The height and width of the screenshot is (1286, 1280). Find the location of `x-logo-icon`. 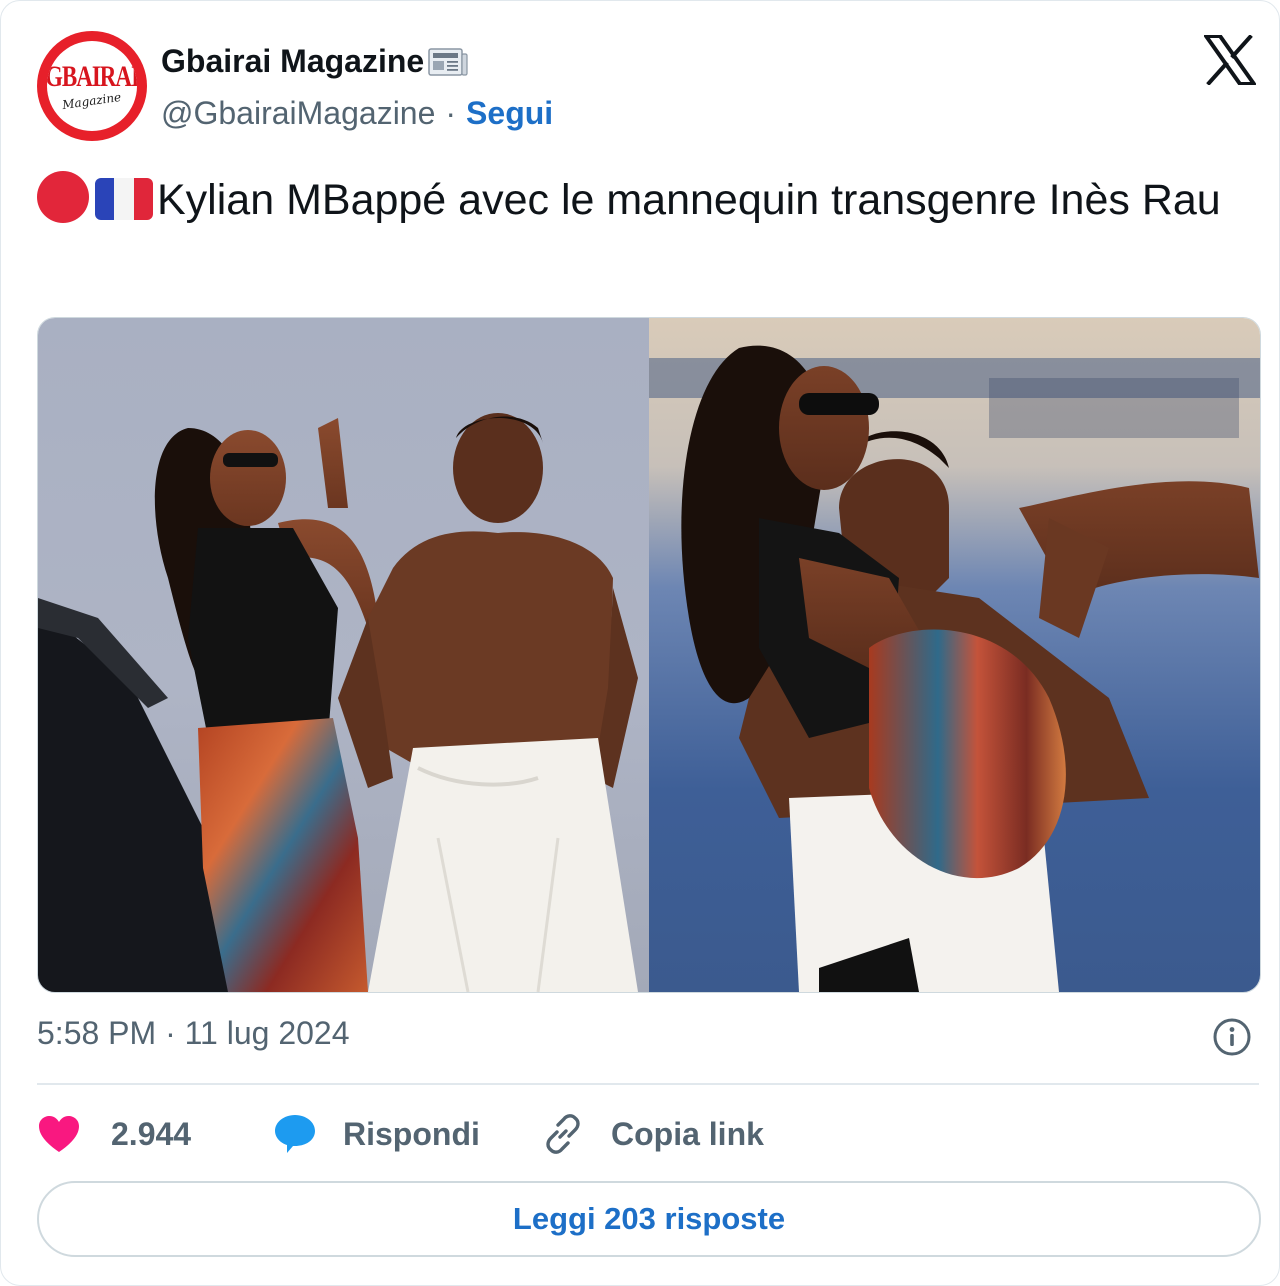

x-logo-icon is located at coordinates (1230, 60).